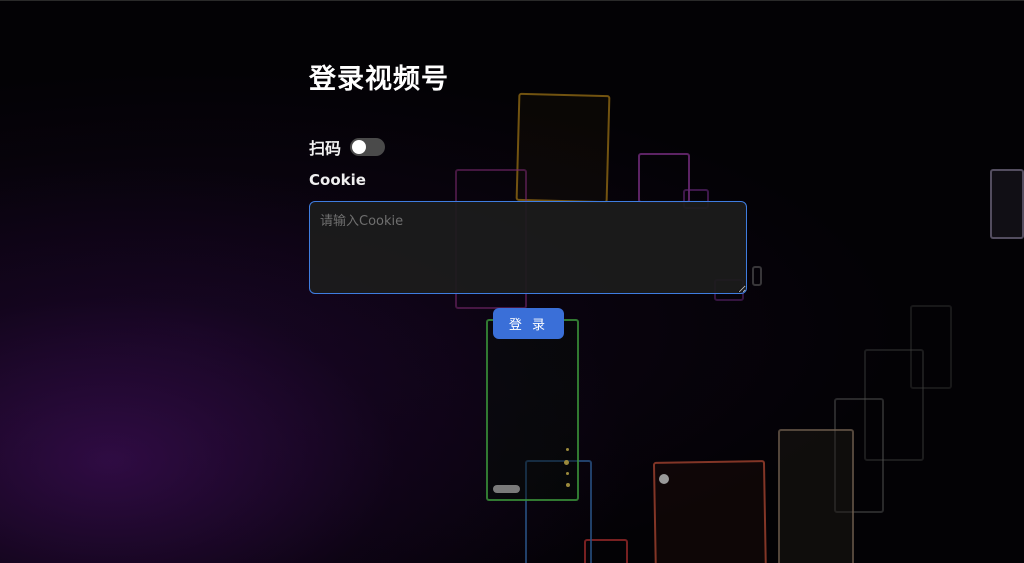 The height and width of the screenshot is (563, 1024). What do you see at coordinates (710, 511) in the screenshot?
I see `decor-frame-red` at bounding box center [710, 511].